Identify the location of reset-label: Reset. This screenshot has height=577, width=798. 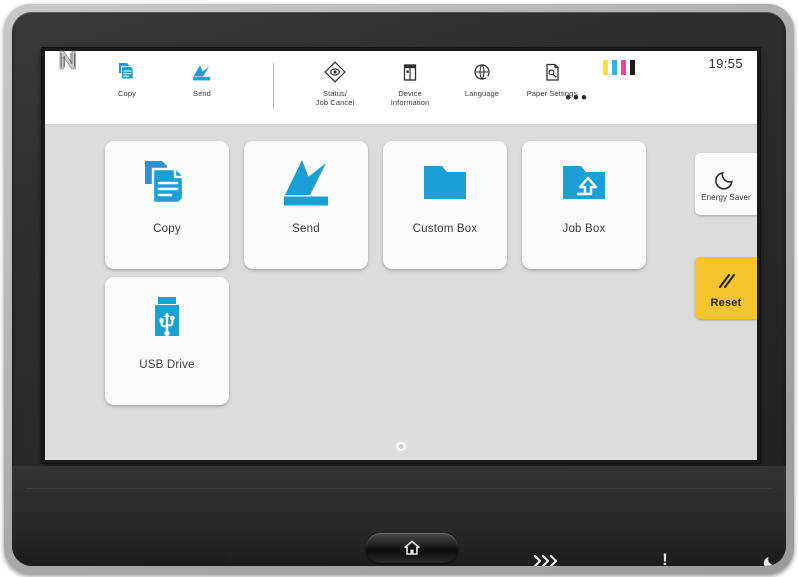
(726, 302).